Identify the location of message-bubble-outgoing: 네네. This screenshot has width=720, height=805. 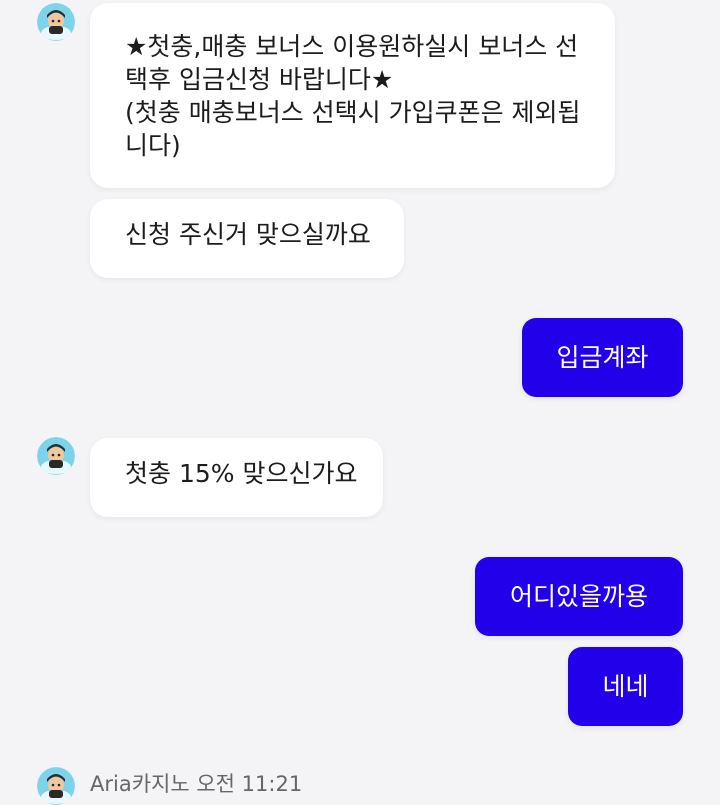
(625, 686).